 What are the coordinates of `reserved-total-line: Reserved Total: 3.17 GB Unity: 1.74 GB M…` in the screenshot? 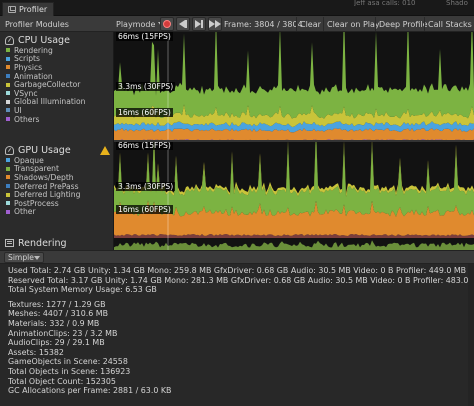 It's located at (241, 280).